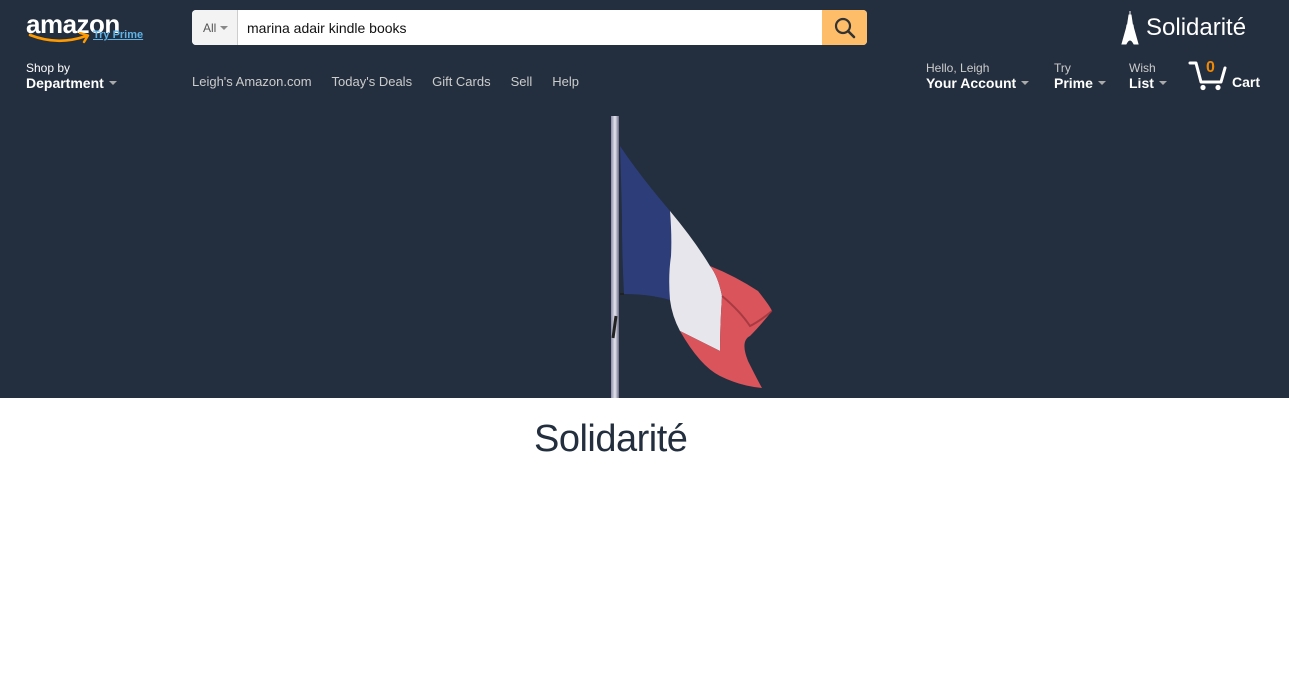 Image resolution: width=1289 pixels, height=690 pixels. I want to click on wishlist-label: List, so click(1148, 83).